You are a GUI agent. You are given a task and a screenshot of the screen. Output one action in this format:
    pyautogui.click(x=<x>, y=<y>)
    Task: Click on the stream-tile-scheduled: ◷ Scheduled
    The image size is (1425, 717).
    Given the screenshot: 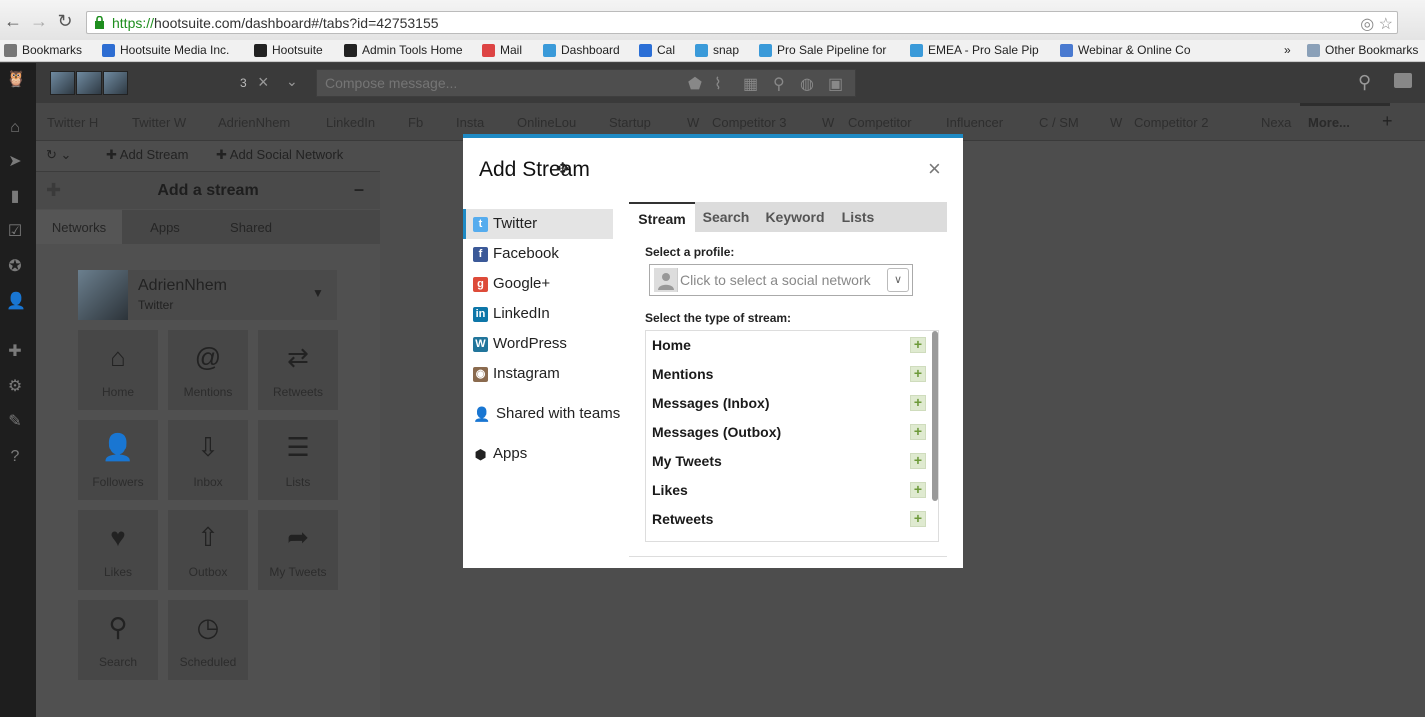 What is the action you would take?
    pyautogui.click(x=208, y=640)
    